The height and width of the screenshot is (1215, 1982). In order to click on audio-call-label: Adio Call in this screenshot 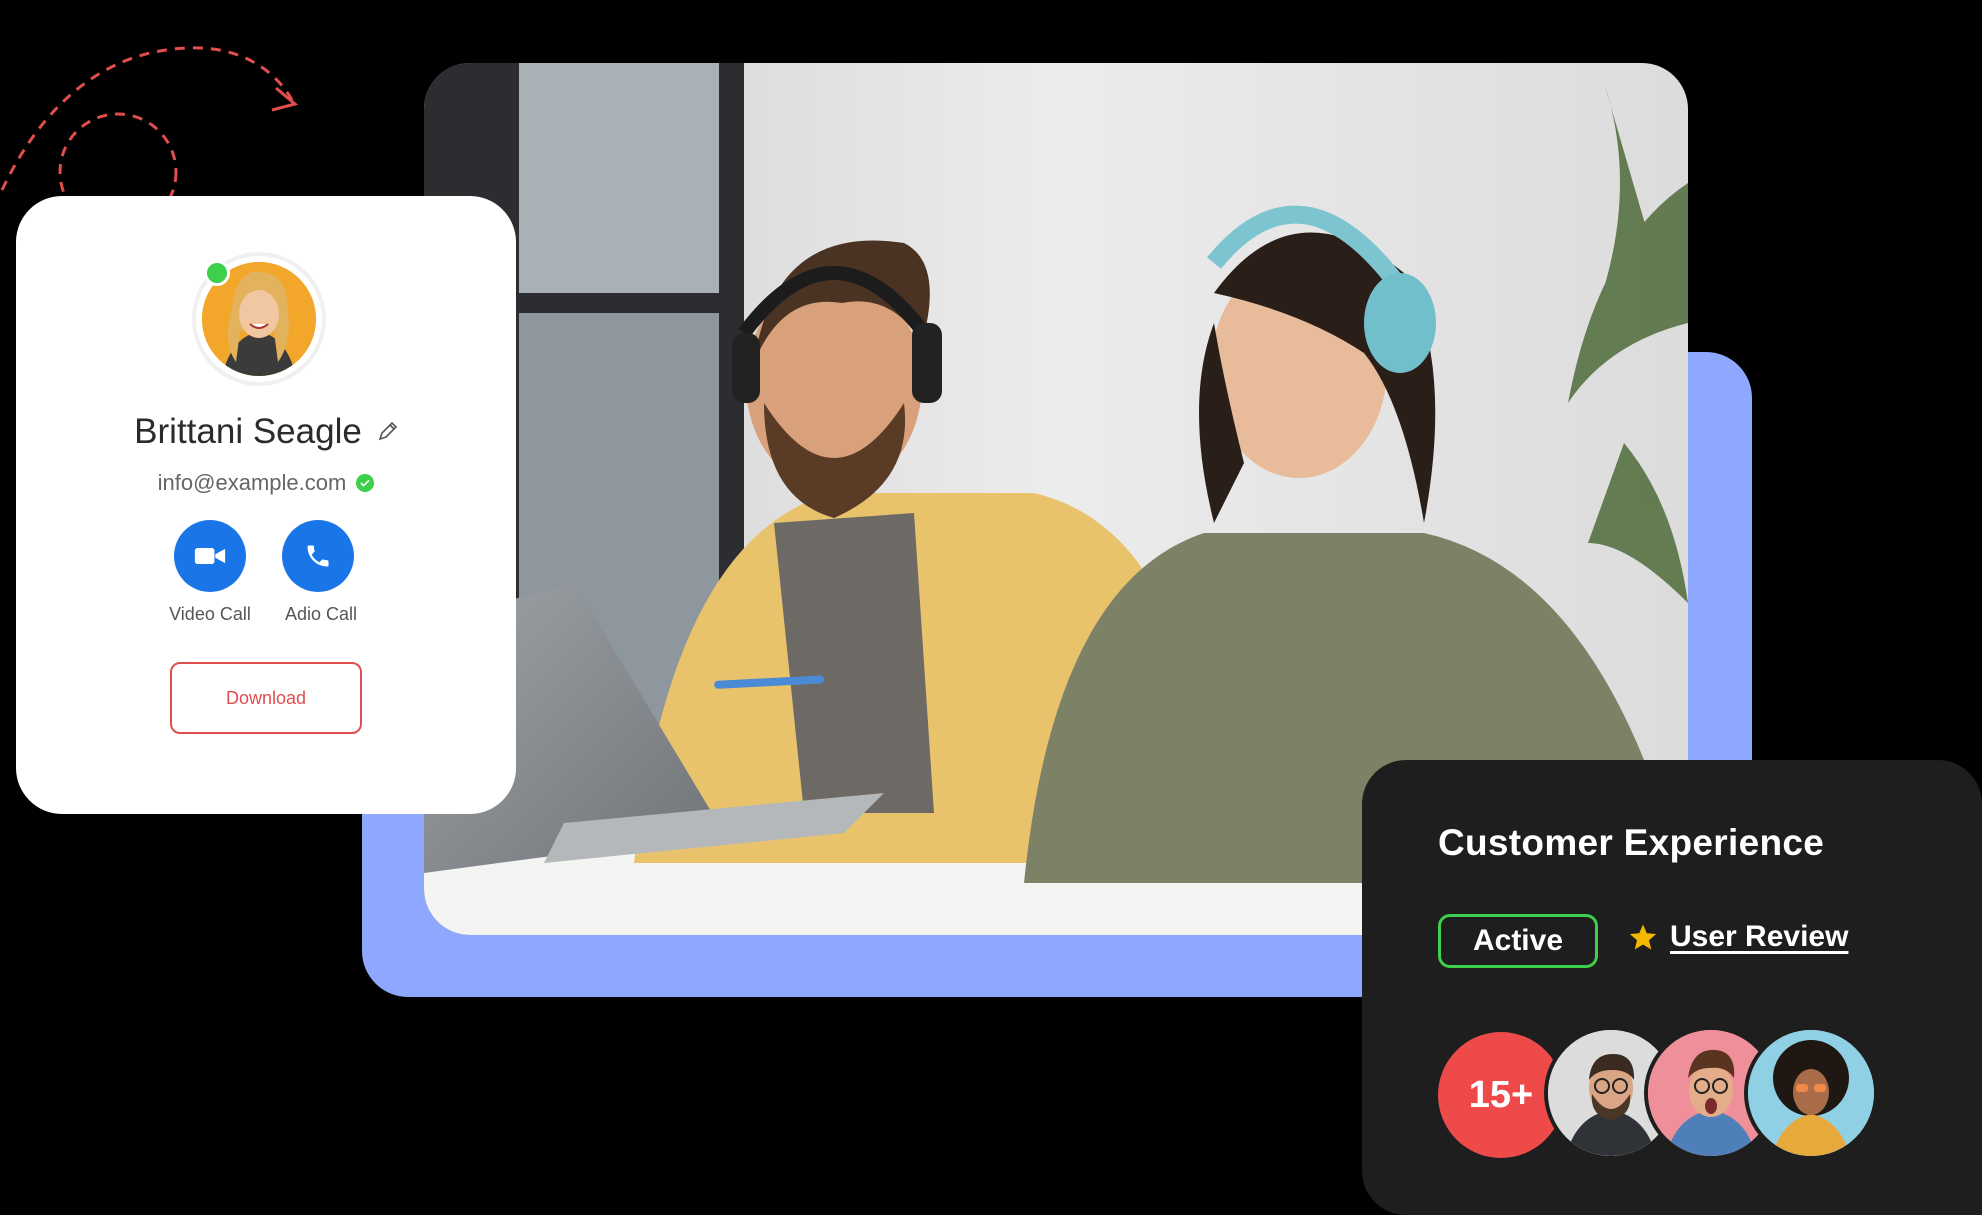, I will do `click(321, 614)`.